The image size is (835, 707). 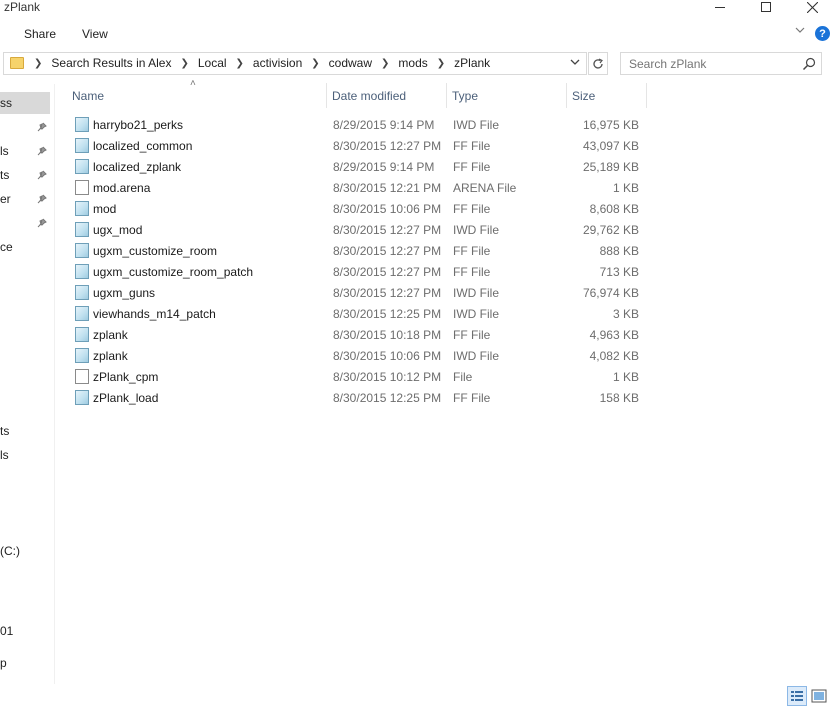 I want to click on file-name: ugx_mod, so click(x=118, y=230).